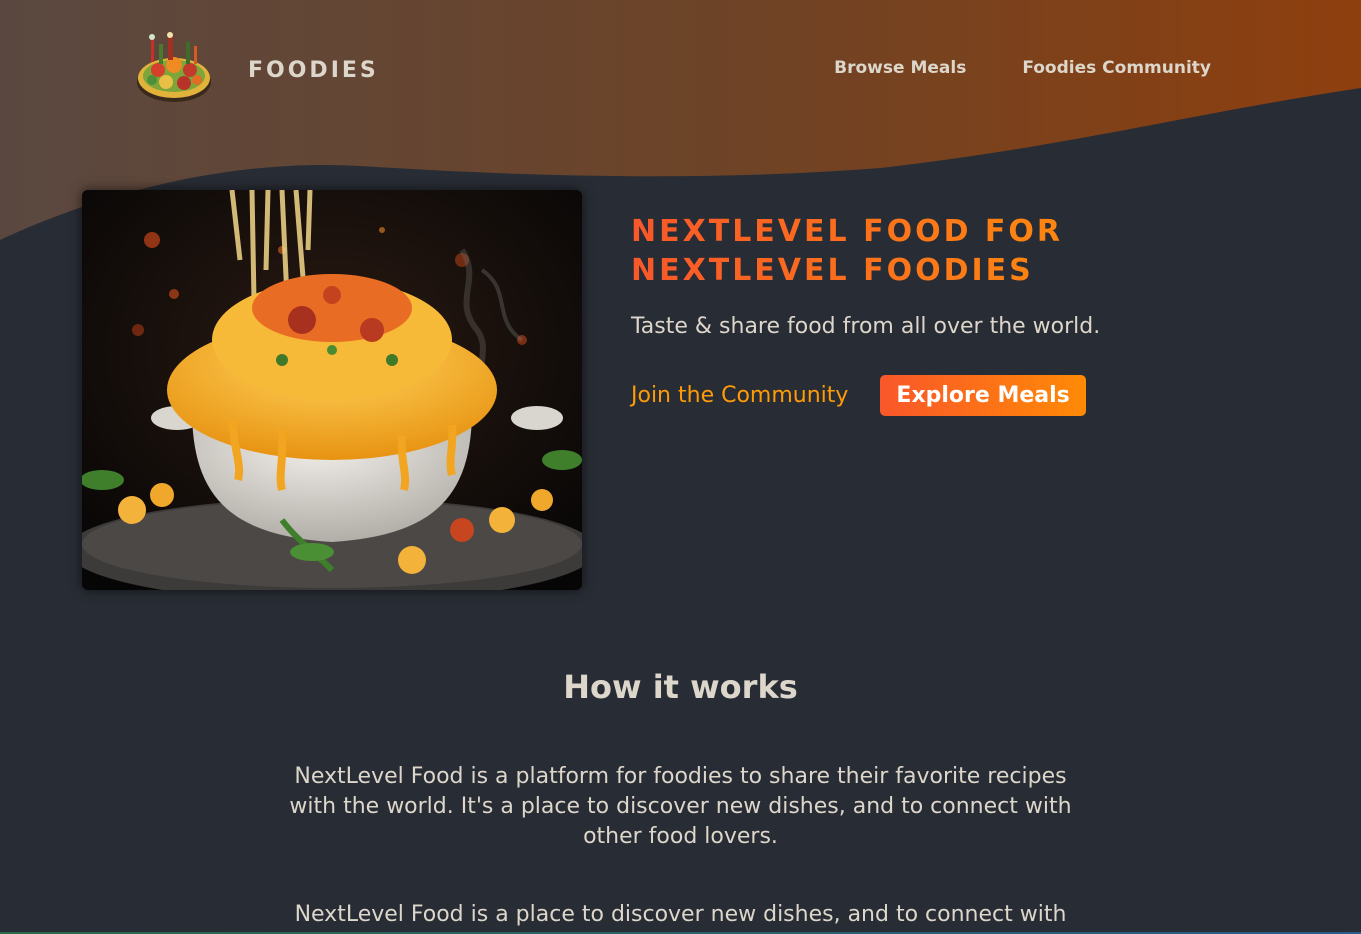 The width and height of the screenshot is (1361, 934). I want to click on hero-title-line-1: NEXTLEVEL FOOD FOR, so click(847, 231).